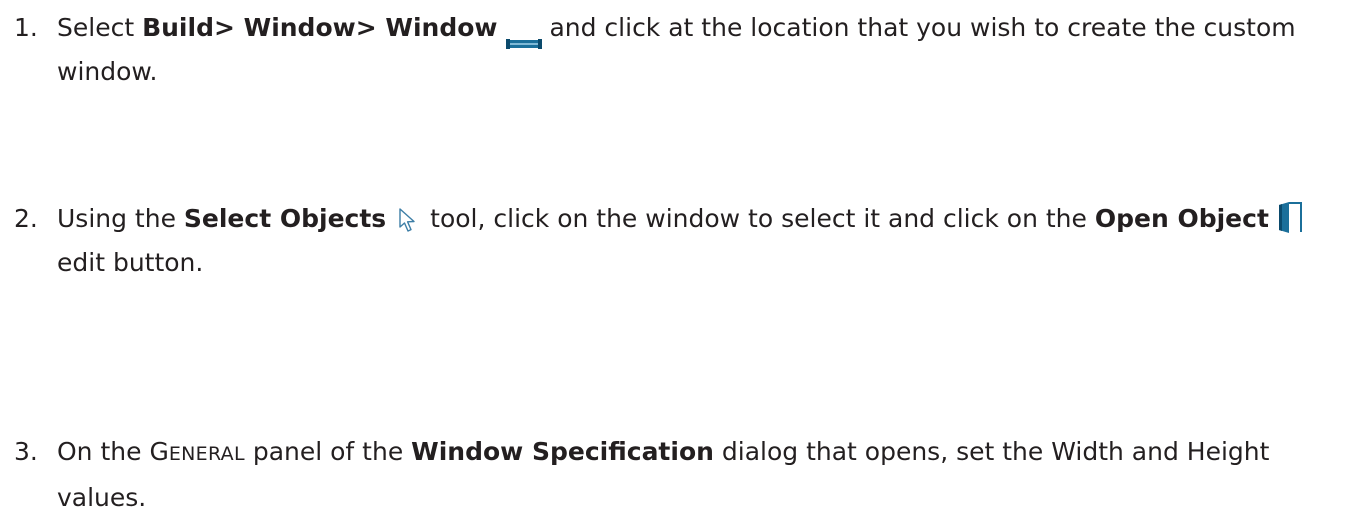 The width and height of the screenshot is (1353, 524). What do you see at coordinates (320, 27) in the screenshot?
I see `menu-path: Build> Window> Window` at bounding box center [320, 27].